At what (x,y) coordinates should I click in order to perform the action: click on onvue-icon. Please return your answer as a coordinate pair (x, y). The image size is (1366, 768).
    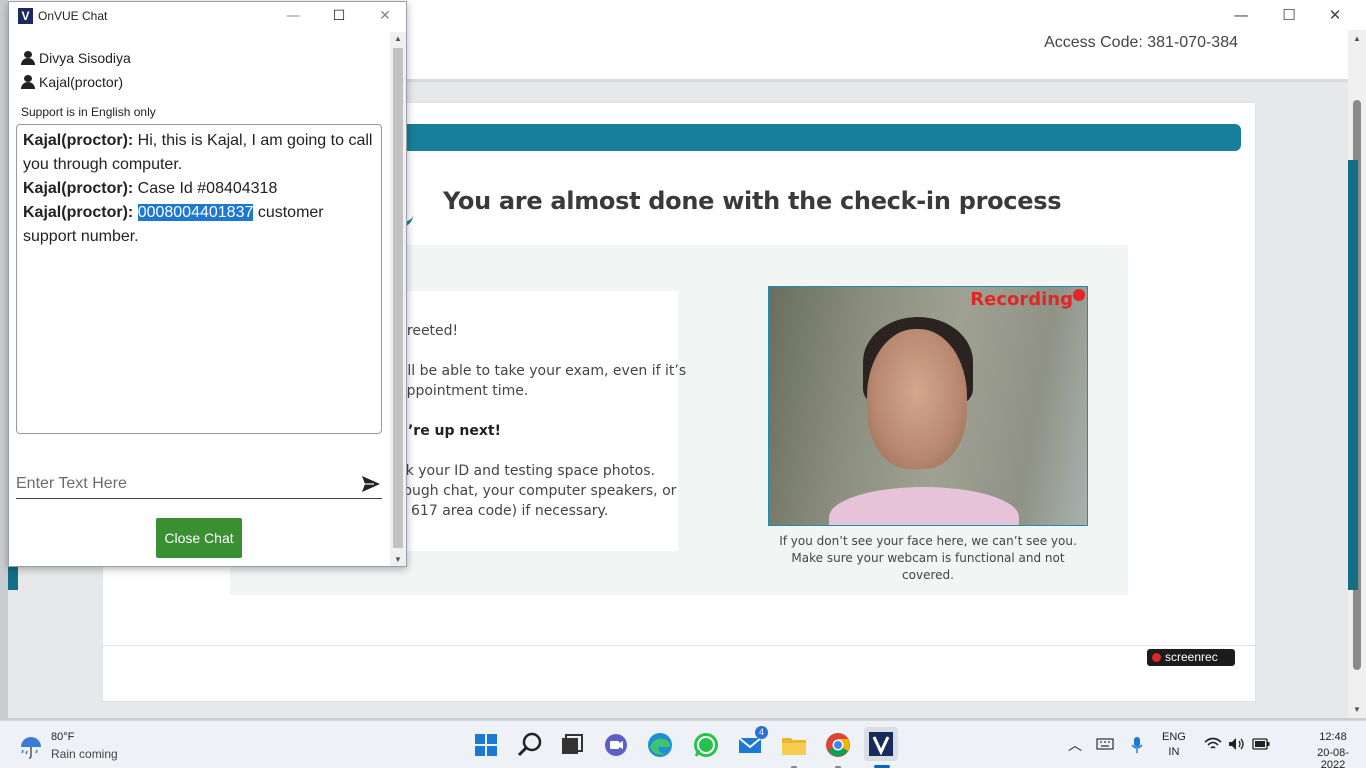
    Looking at the image, I should click on (881, 744).